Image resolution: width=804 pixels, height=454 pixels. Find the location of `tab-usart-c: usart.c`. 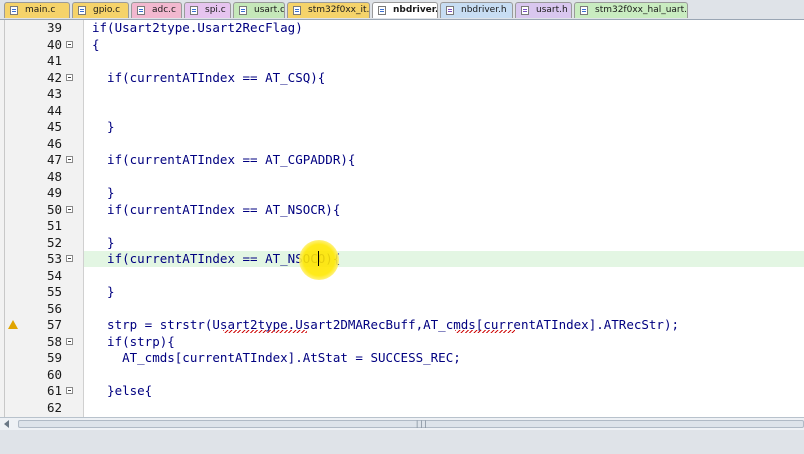

tab-usart-c: usart.c is located at coordinates (259, 10).